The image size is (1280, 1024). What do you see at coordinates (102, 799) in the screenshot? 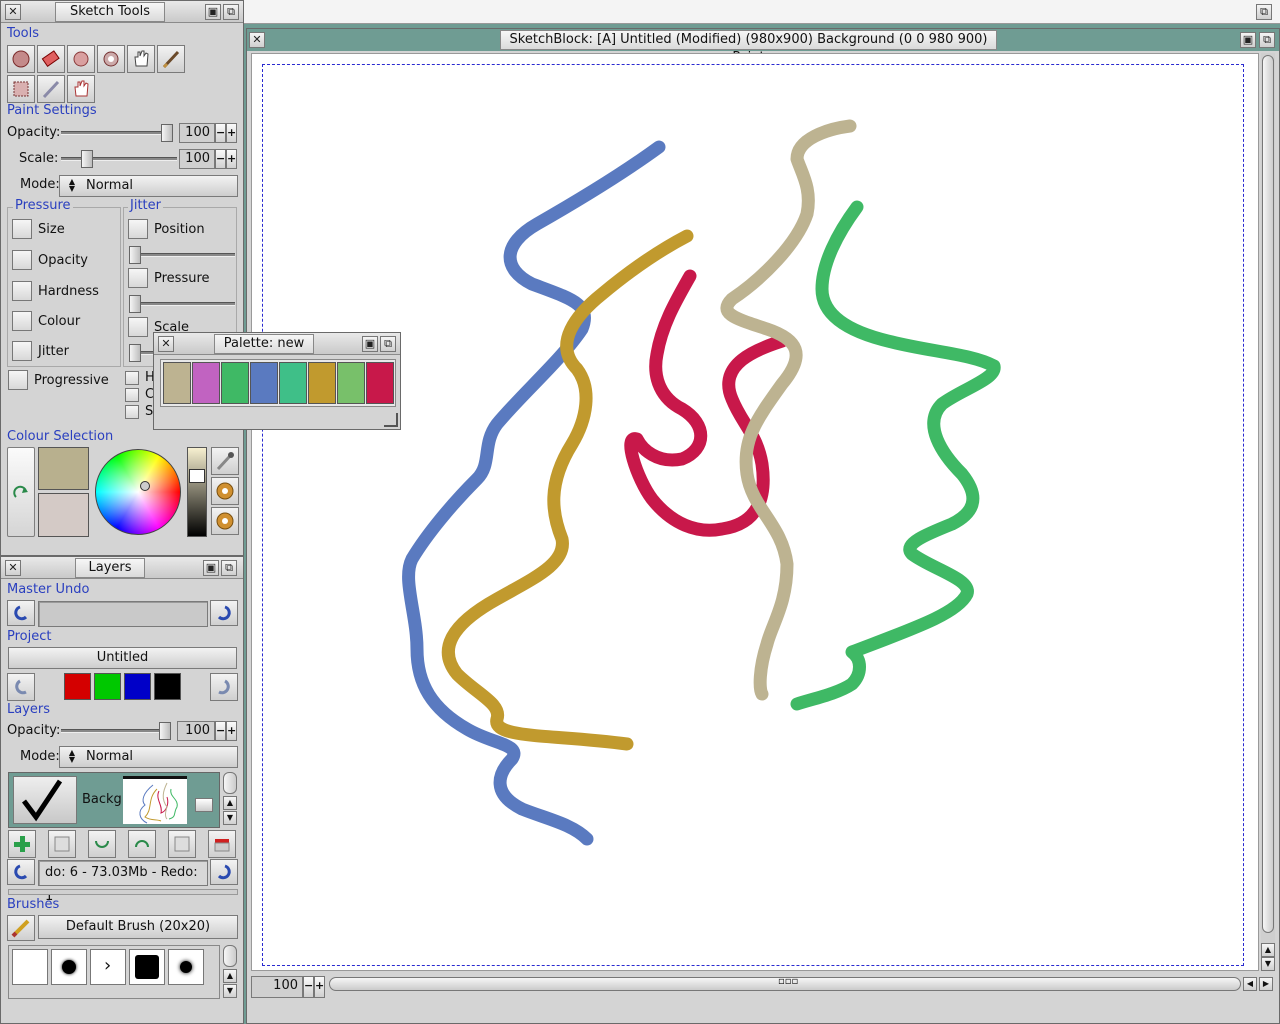
I see `layer-name: Backg` at bounding box center [102, 799].